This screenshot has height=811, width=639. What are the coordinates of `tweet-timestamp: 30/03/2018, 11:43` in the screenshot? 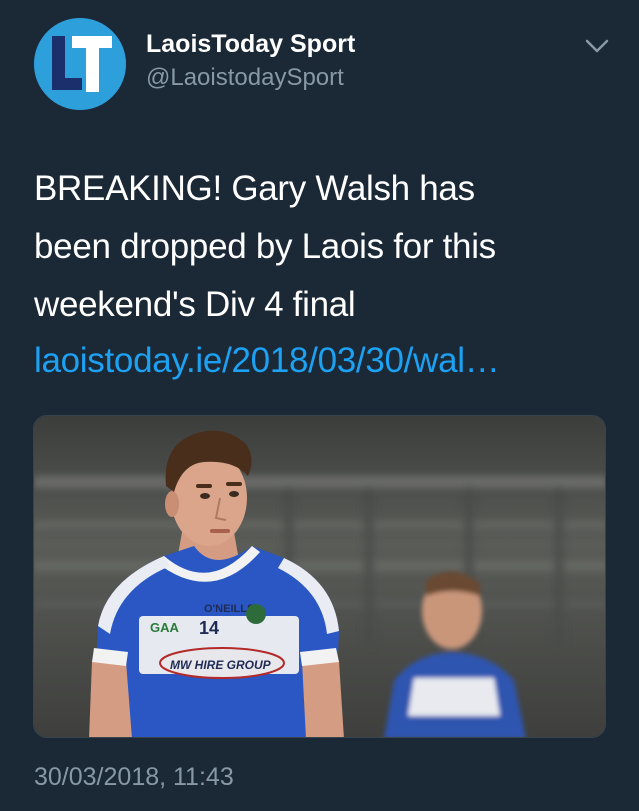 It's located at (134, 777).